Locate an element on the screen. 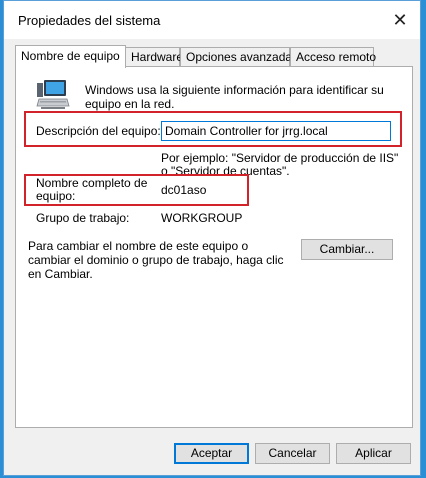 The height and width of the screenshot is (478, 426). close-icon: ✕ is located at coordinates (400, 19).